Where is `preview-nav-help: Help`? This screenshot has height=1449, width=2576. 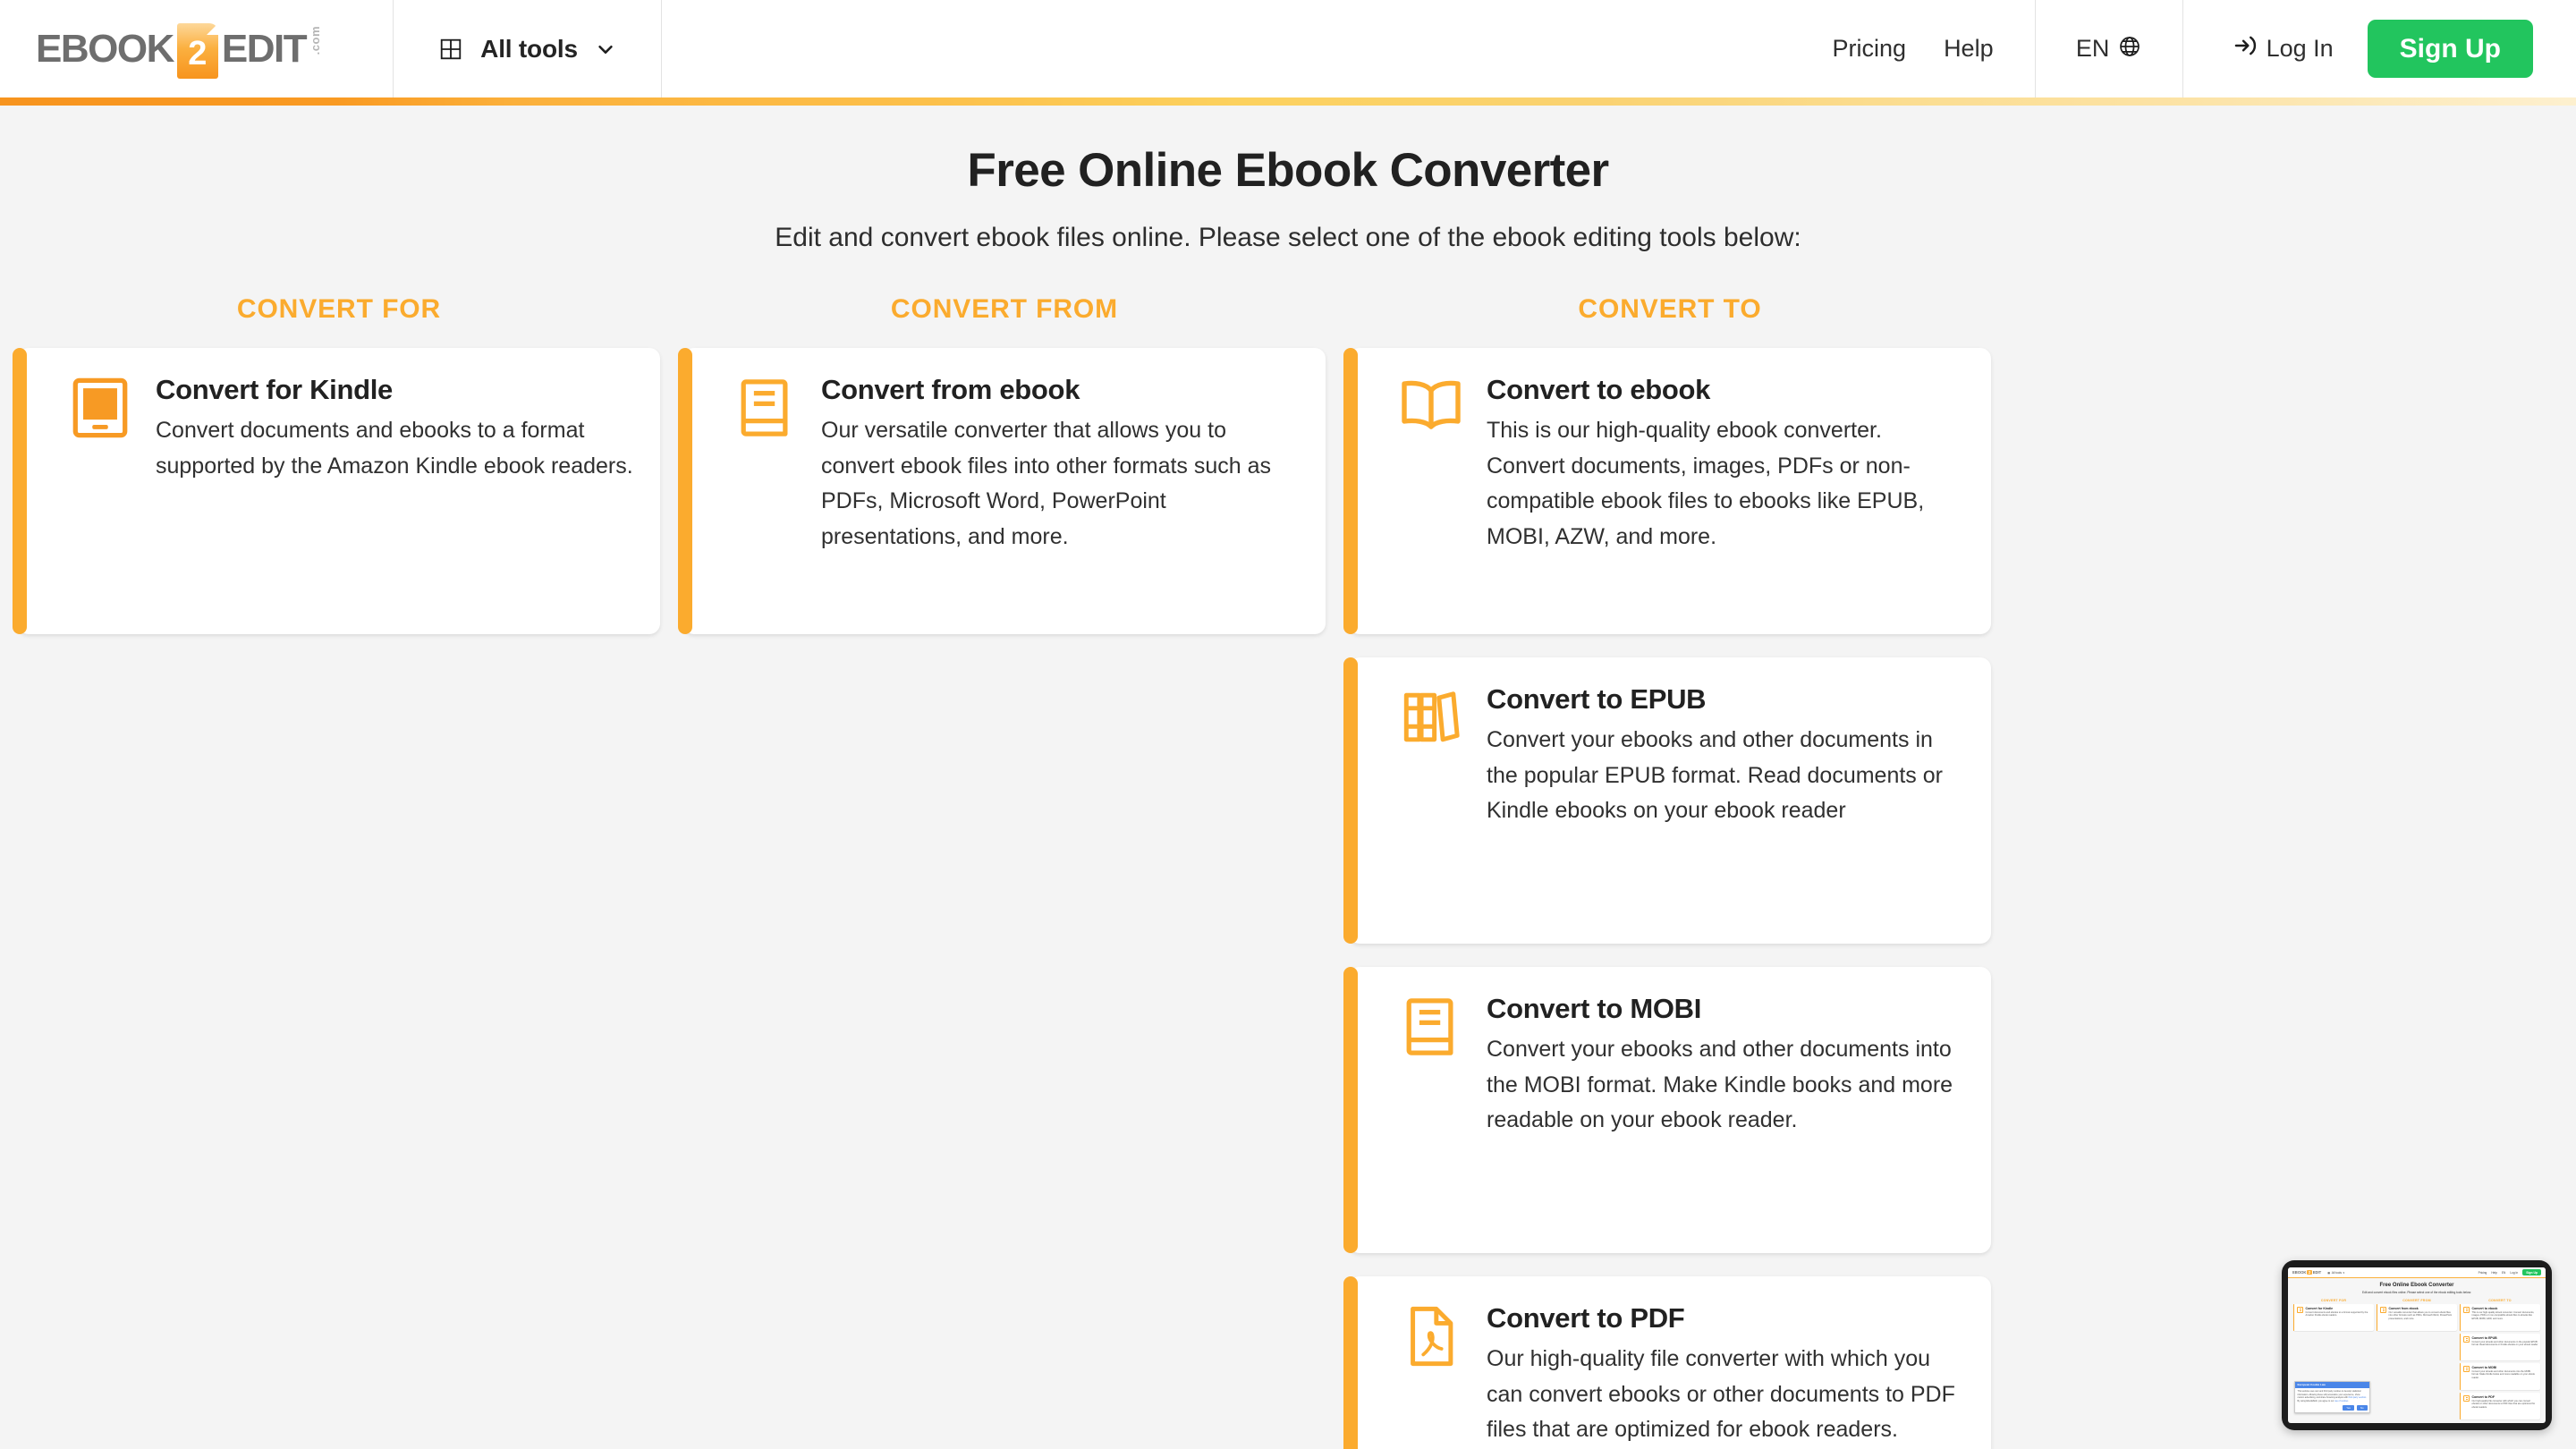
preview-nav-help: Help is located at coordinates (2494, 1272).